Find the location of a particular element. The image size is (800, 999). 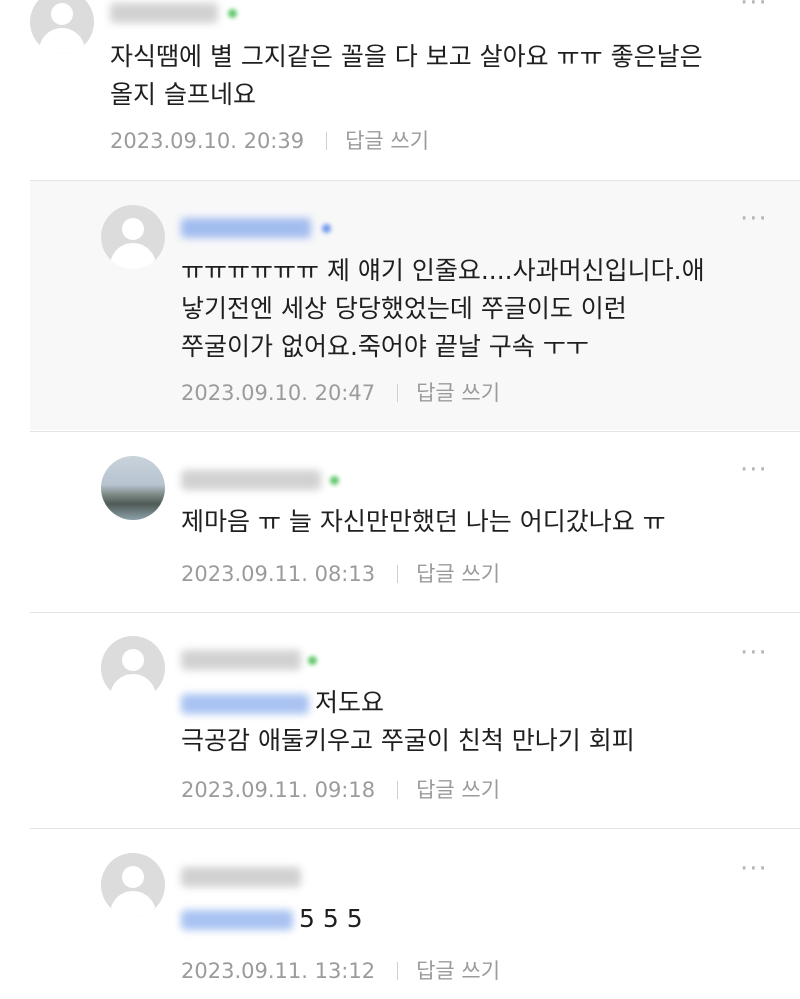

comment-text-inline: 5 5 5 is located at coordinates (331, 918).